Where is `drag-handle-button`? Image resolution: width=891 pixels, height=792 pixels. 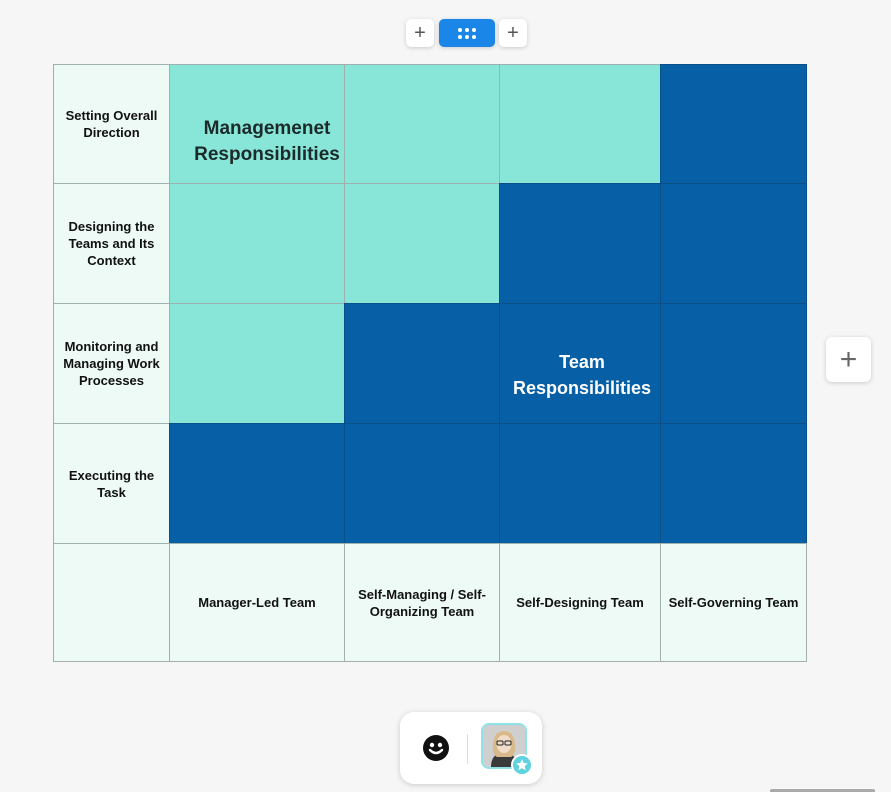
drag-handle-button is located at coordinates (467, 33).